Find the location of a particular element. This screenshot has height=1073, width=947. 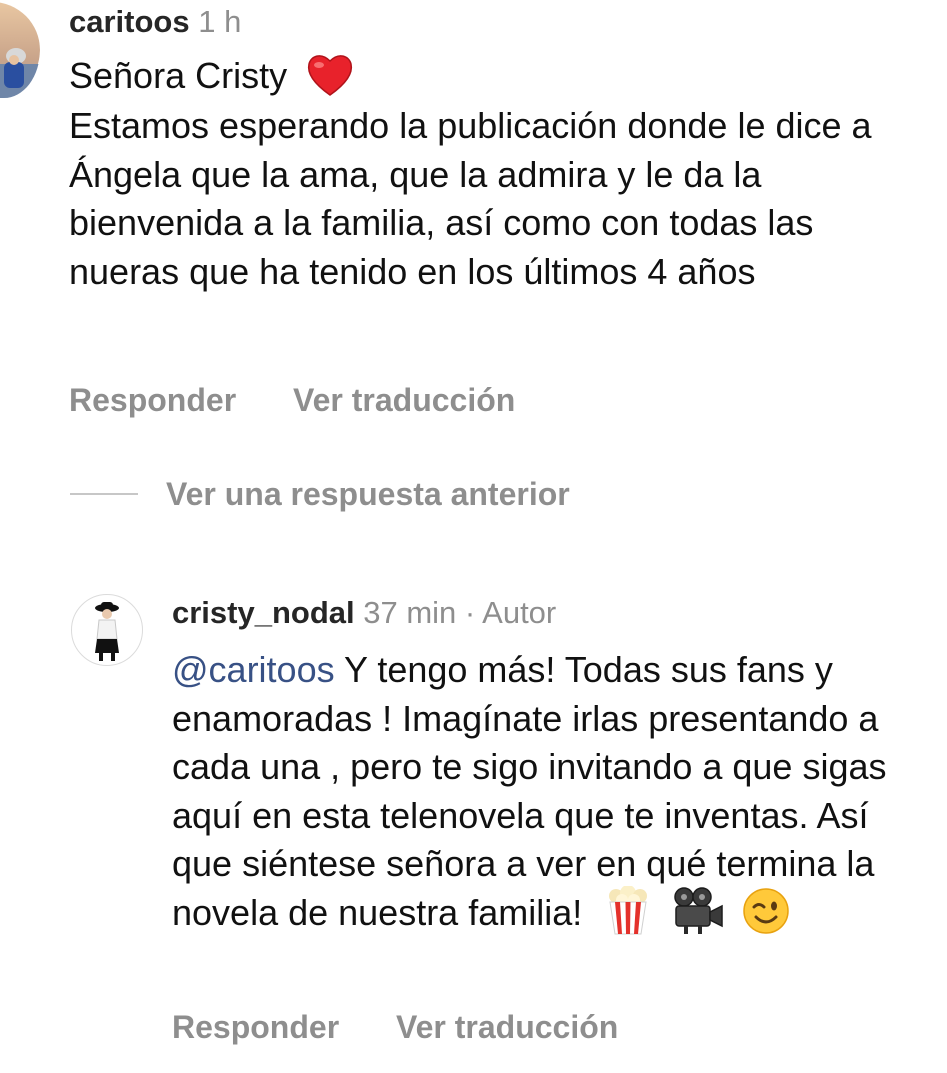

timestamp: 1 h is located at coordinates (220, 21).